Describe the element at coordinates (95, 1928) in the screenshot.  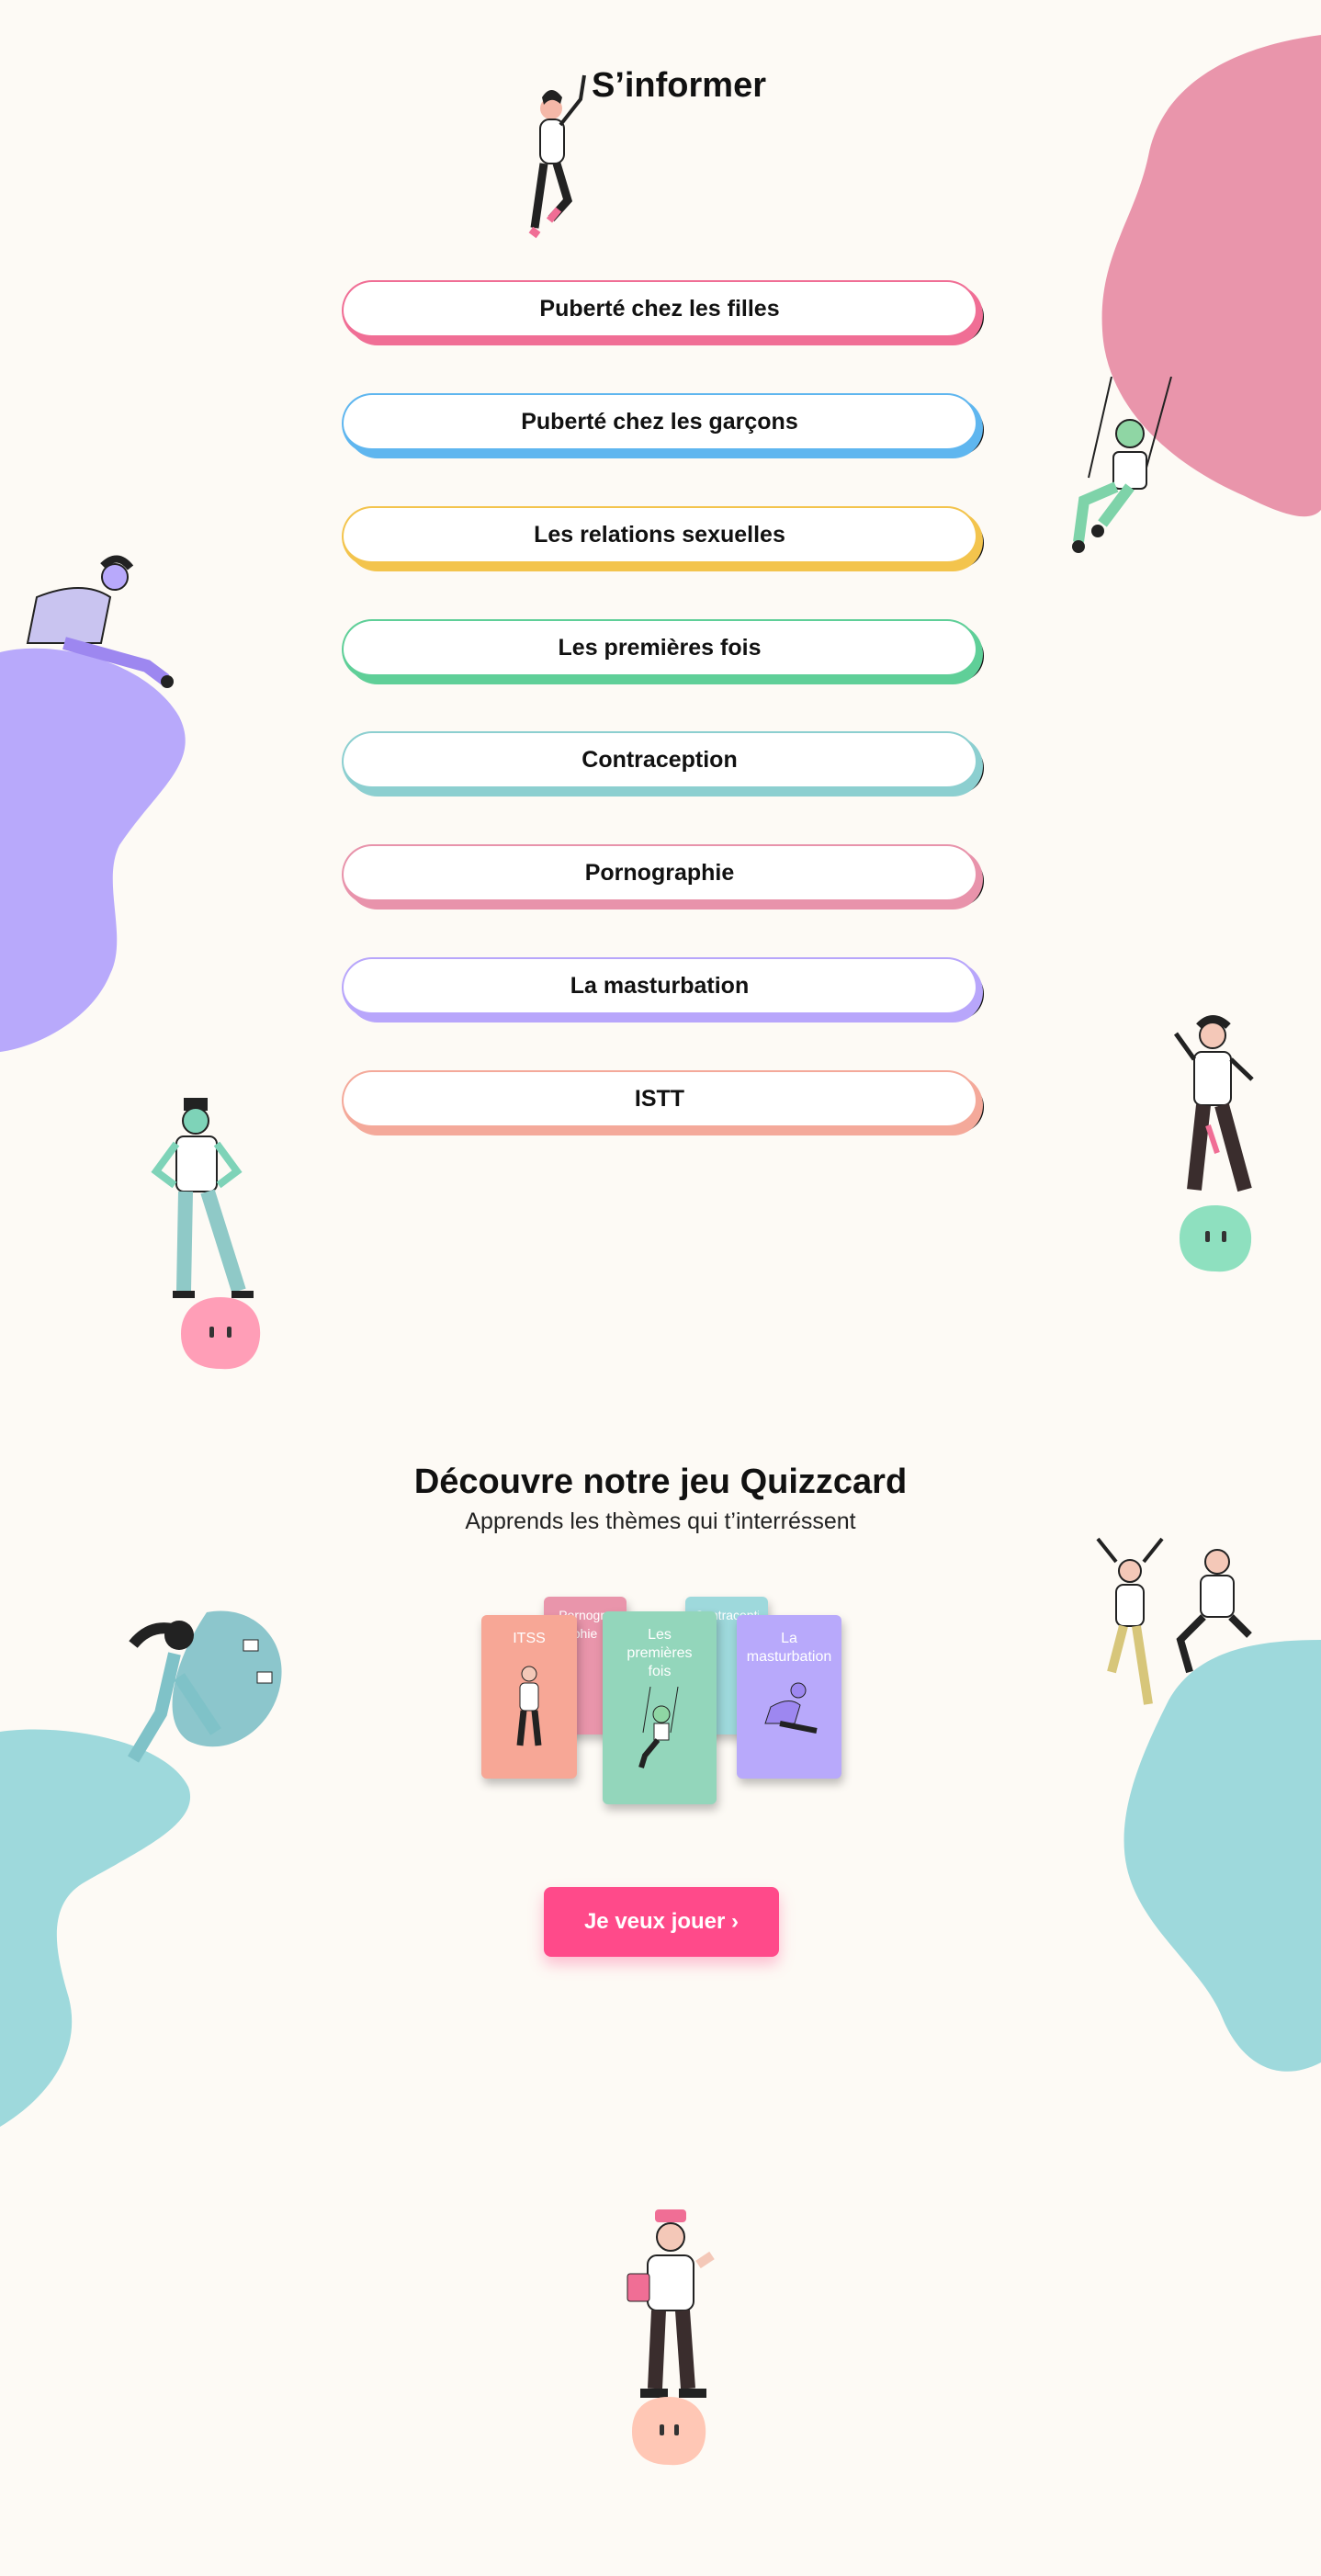
I see `teal-blob-left` at that location.